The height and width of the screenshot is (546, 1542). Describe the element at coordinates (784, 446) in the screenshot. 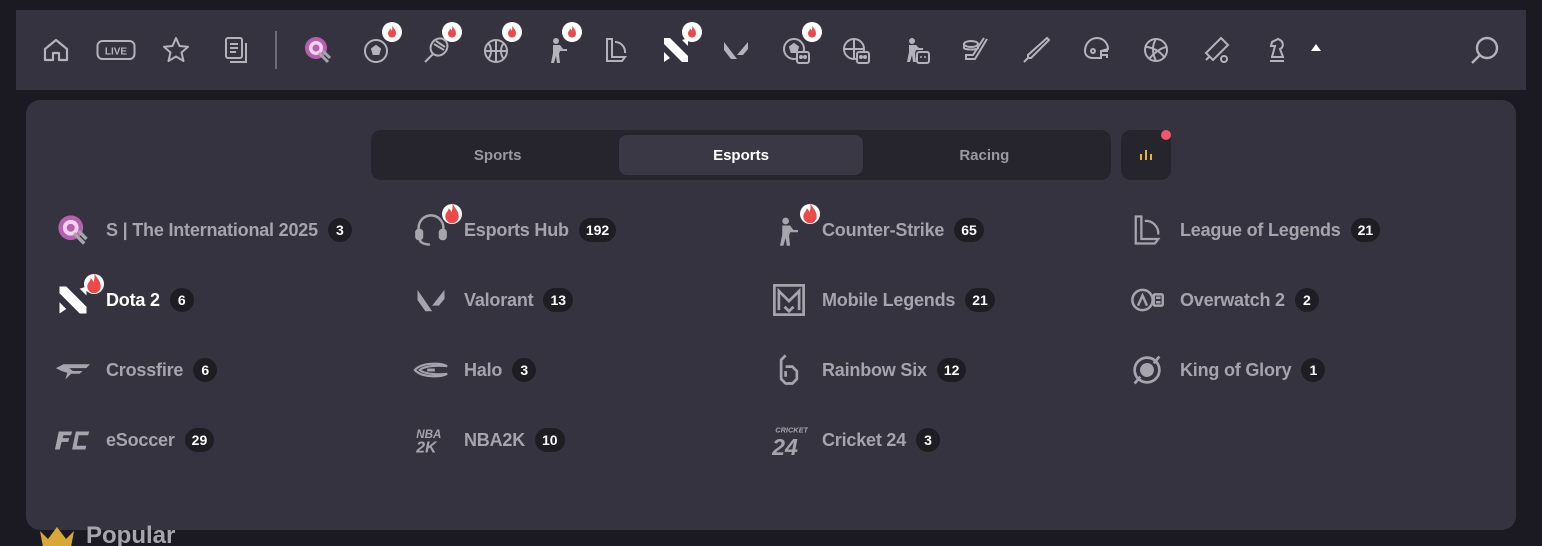

I see `24-logo-text: 24` at that location.